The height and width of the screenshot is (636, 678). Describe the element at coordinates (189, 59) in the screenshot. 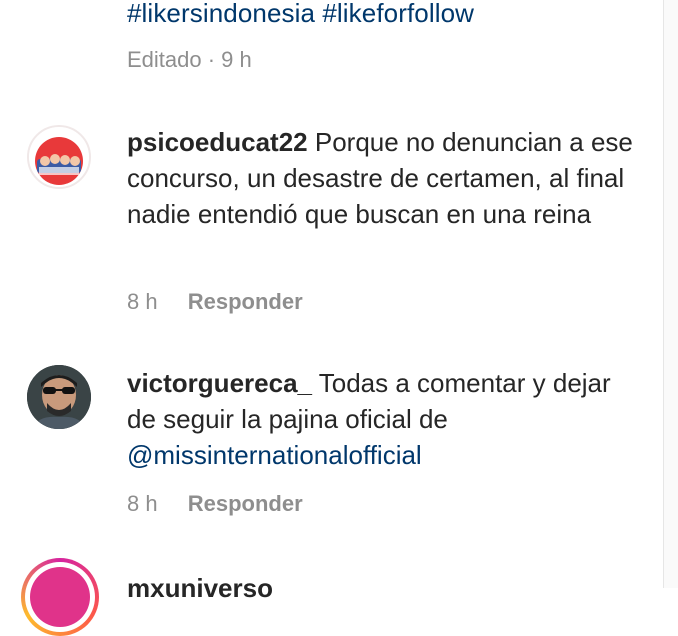

I see `comment-meta-edited: Editado · 9 h` at that location.